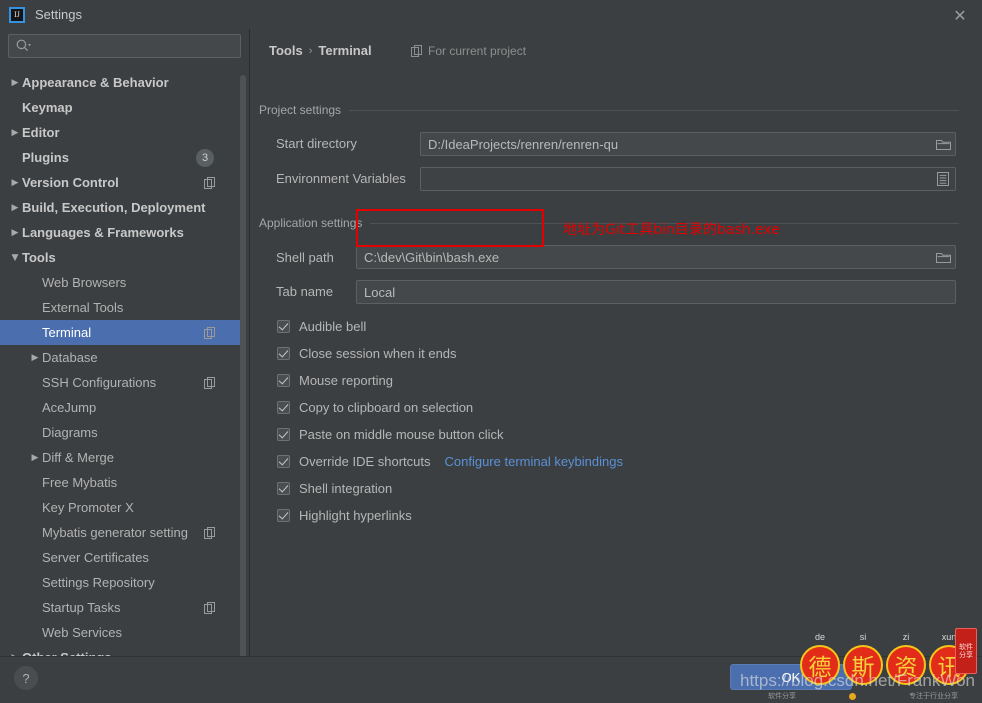 The width and height of the screenshot is (982, 703). I want to click on search-icon, so click(23, 46).